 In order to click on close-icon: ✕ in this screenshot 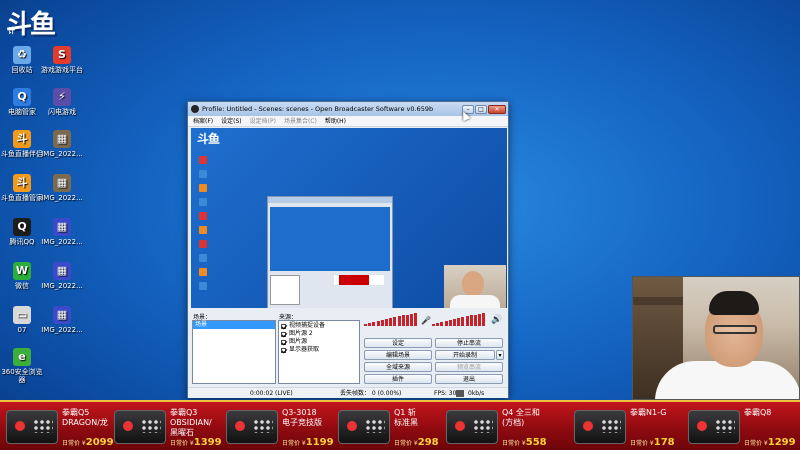, I will do `click(497, 109)`.